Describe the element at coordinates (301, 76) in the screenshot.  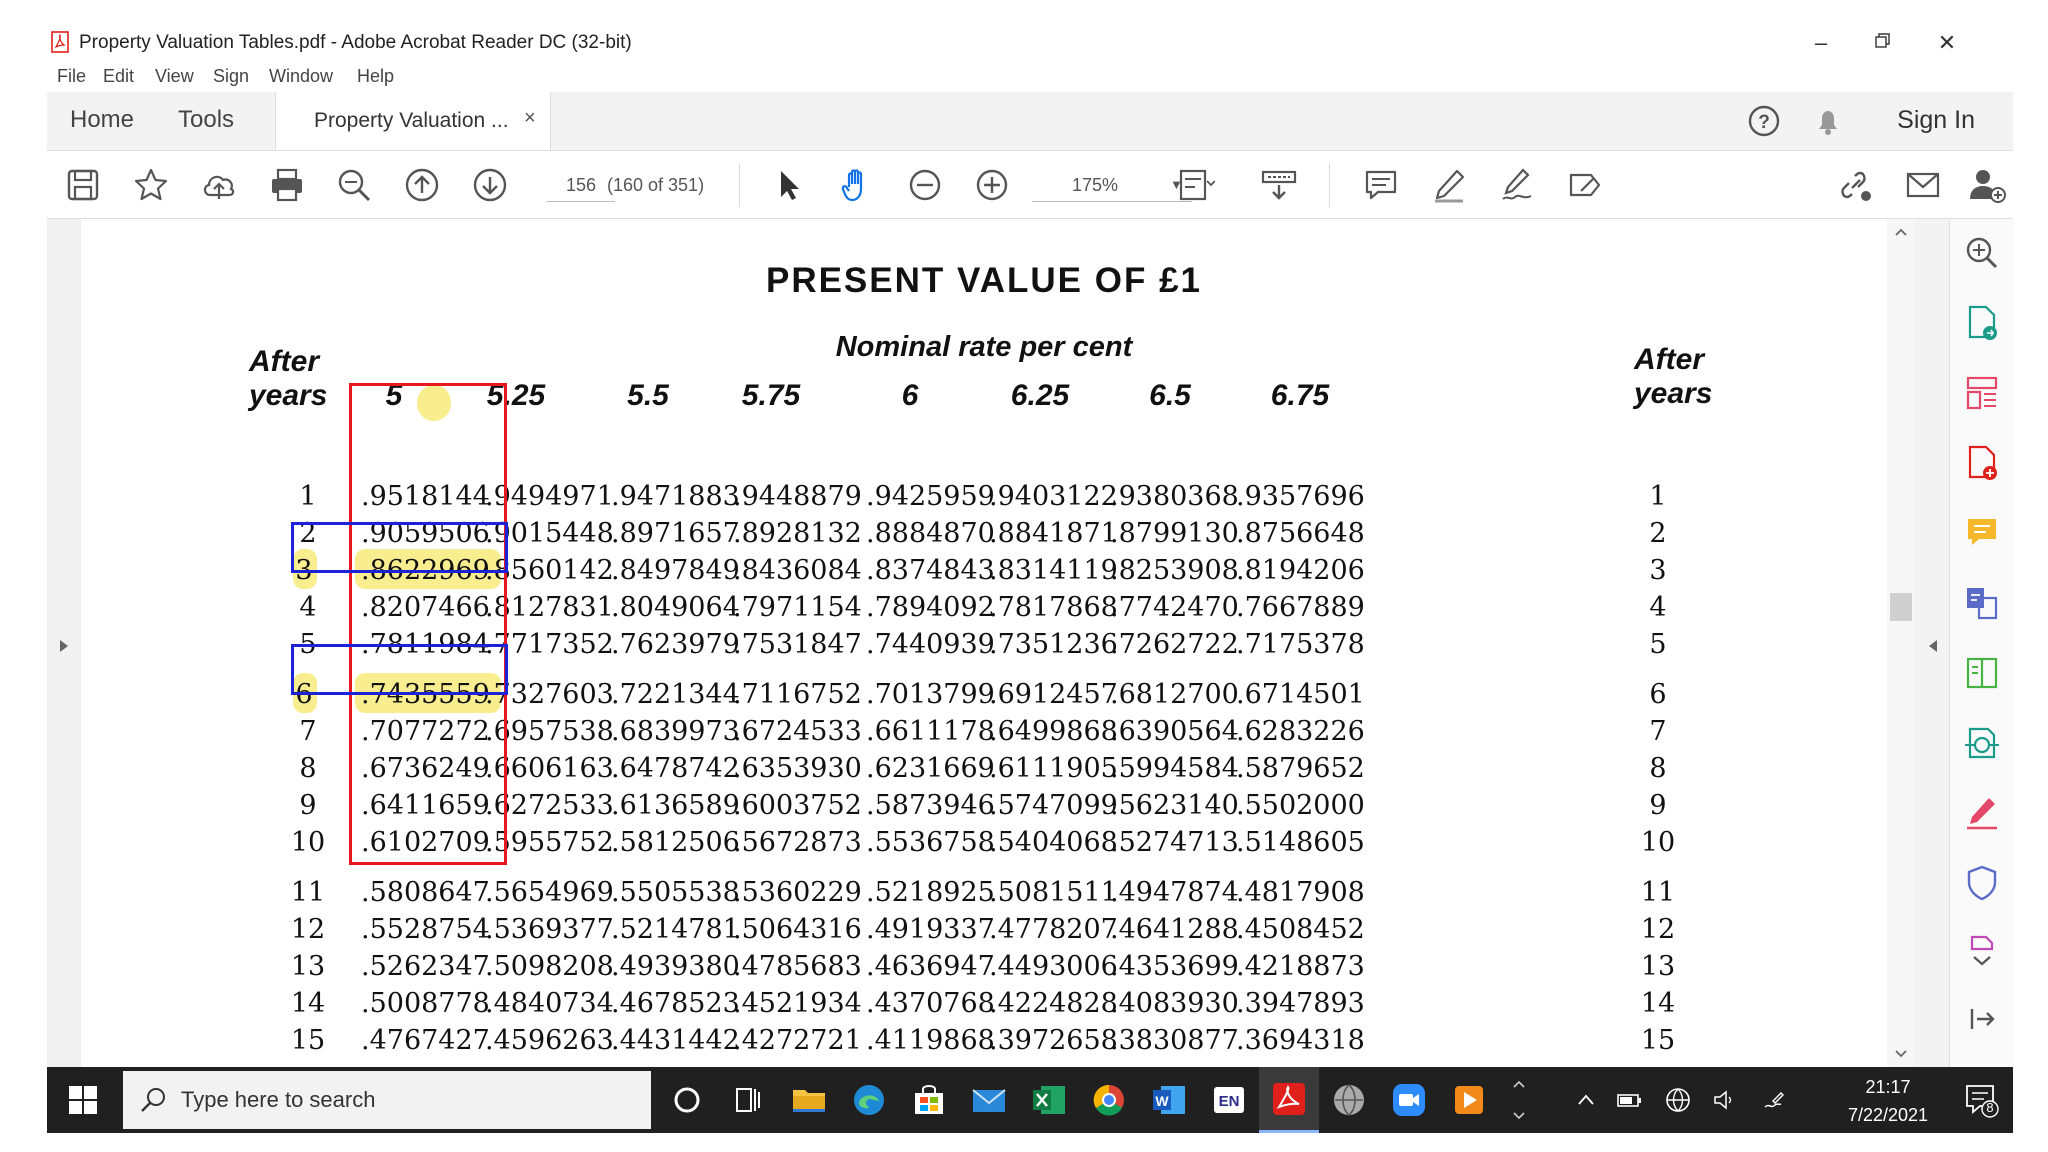
I see `menu-window: Window` at that location.